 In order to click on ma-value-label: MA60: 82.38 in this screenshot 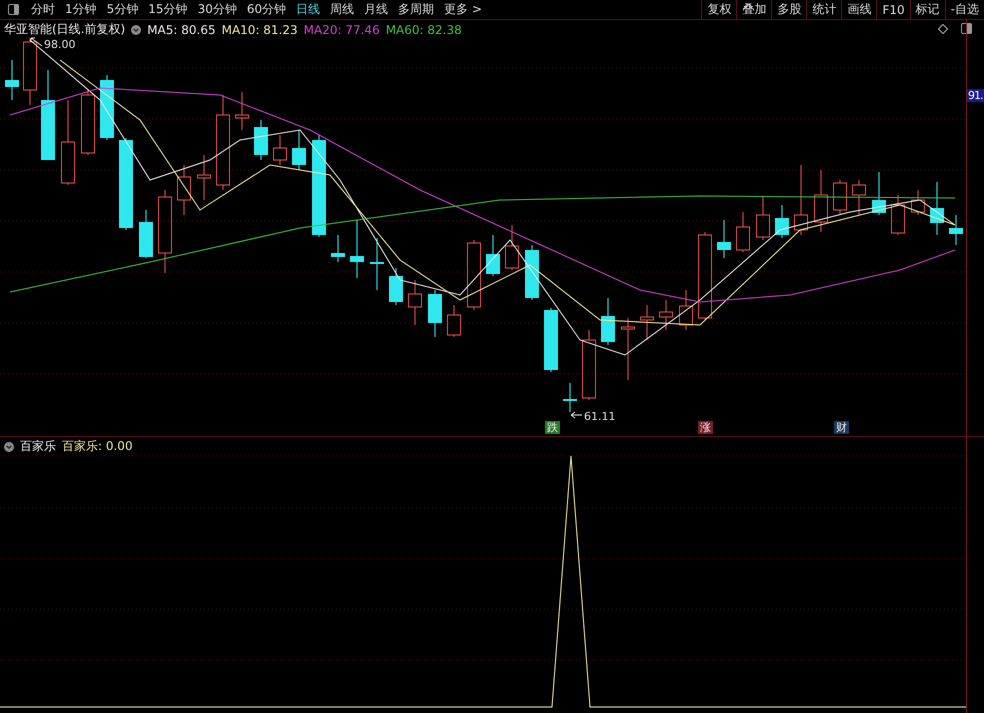, I will do `click(424, 29)`.